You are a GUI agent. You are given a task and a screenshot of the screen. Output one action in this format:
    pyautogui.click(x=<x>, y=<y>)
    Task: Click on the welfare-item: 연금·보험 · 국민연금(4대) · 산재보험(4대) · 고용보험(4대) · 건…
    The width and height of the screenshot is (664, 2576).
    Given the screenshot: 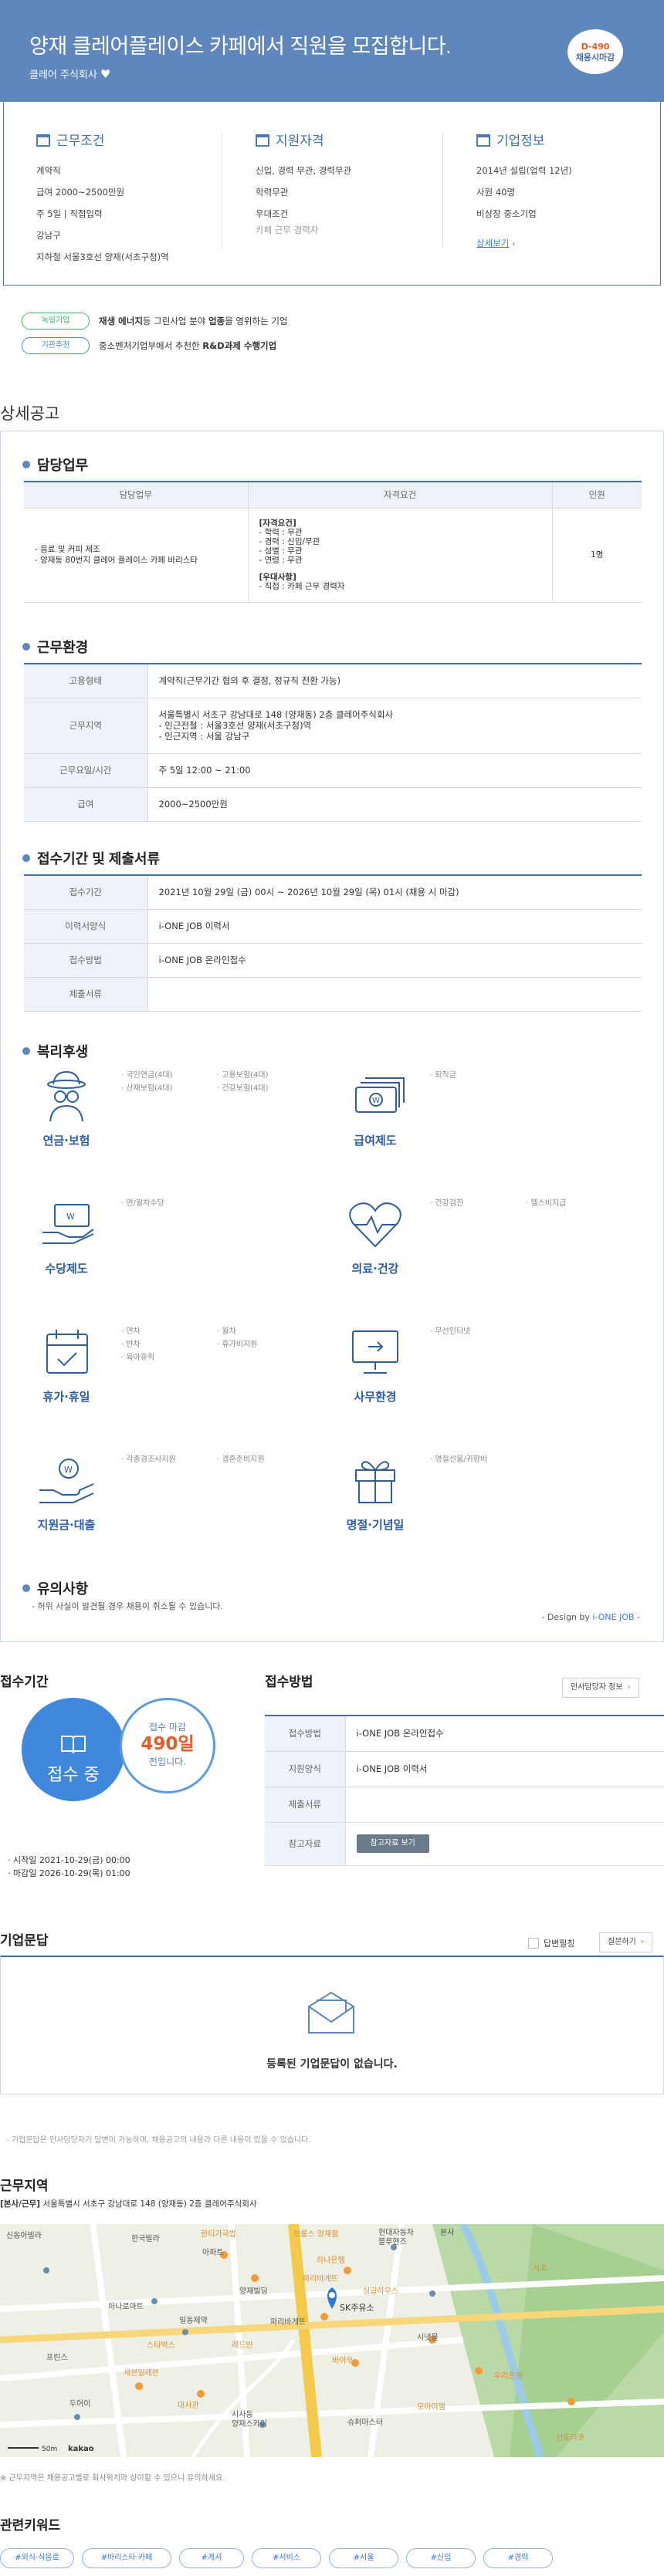 What is the action you would take?
    pyautogui.click(x=178, y=1130)
    